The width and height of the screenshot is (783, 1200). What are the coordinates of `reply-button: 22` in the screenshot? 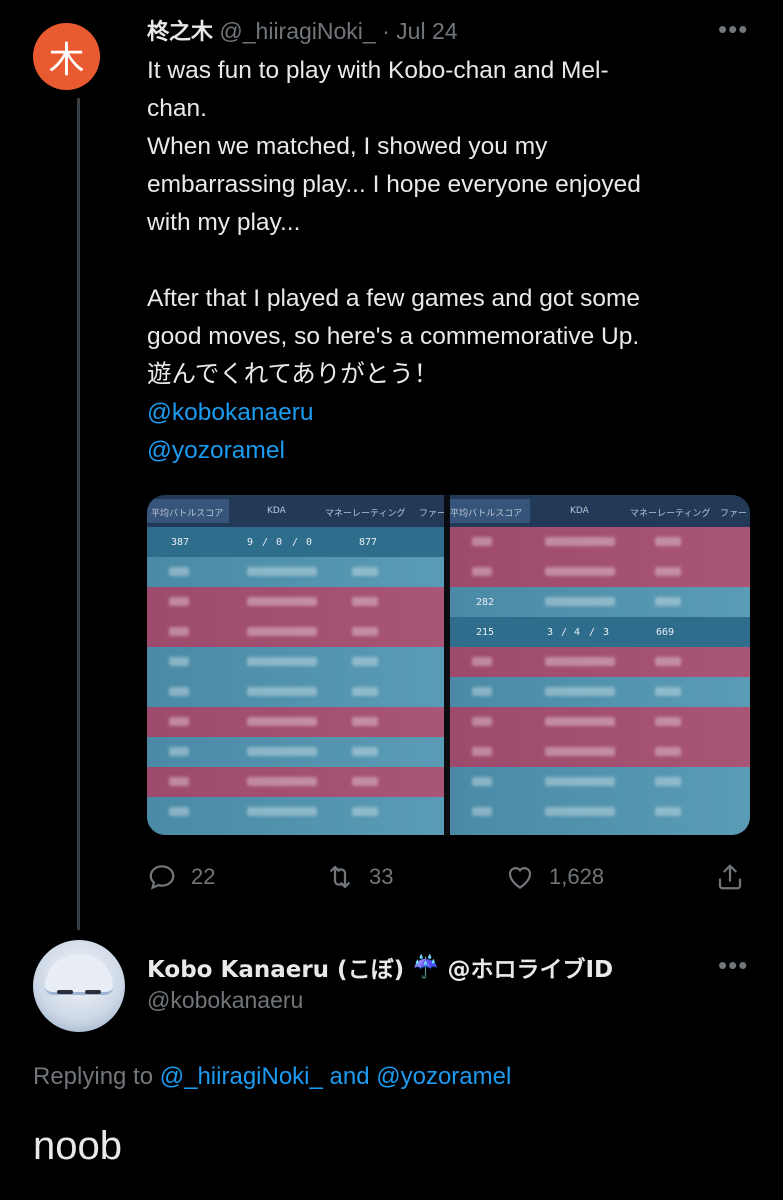 It's located at (181, 877).